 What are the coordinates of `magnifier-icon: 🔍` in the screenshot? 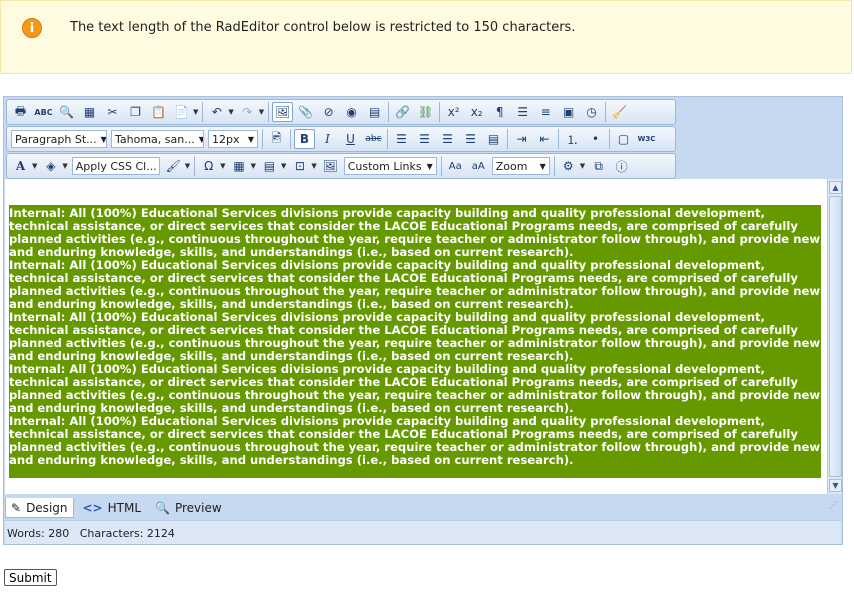 It's located at (162, 508).